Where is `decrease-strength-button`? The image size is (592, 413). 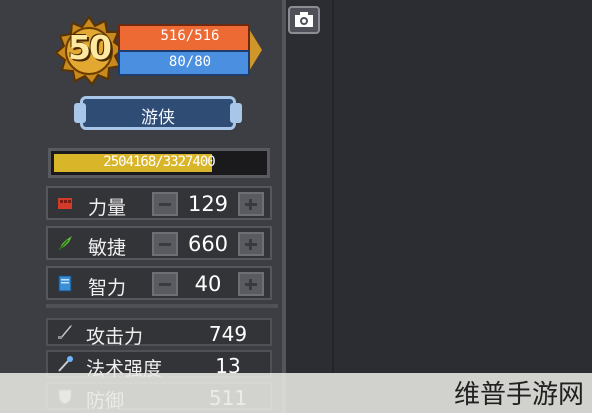 decrease-strength-button is located at coordinates (165, 204).